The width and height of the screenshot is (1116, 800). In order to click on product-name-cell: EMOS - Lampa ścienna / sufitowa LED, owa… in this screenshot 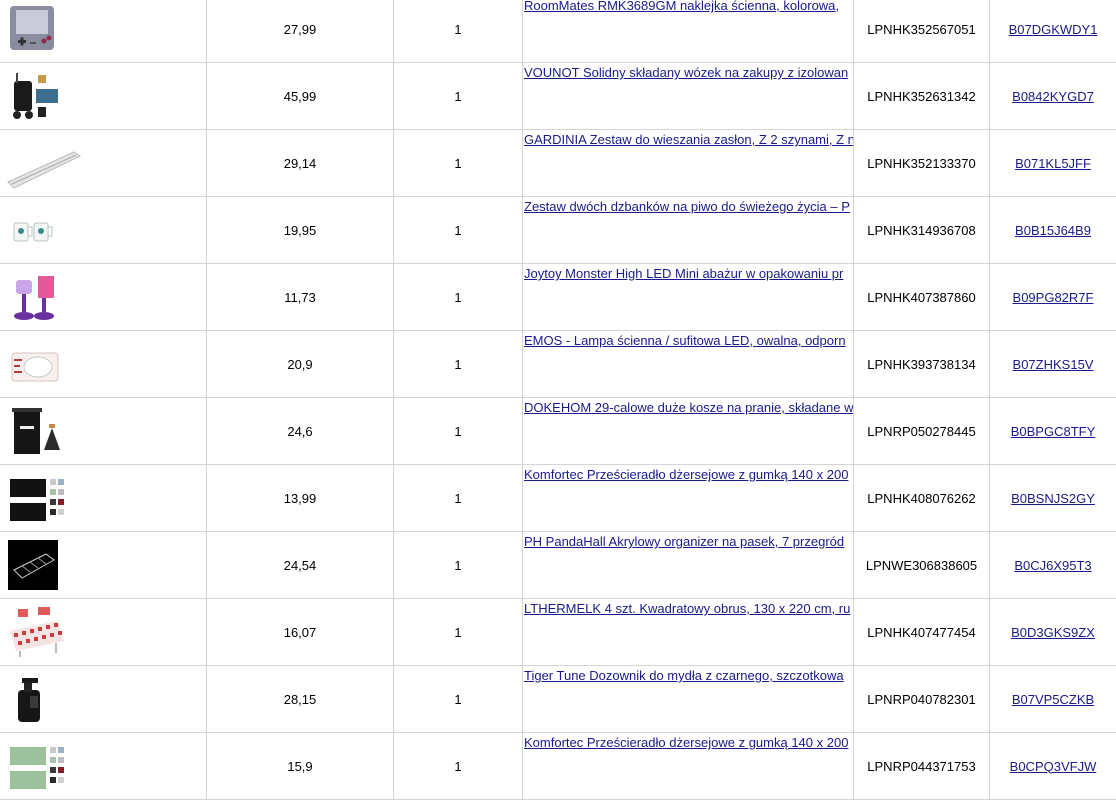, I will do `click(688, 364)`.